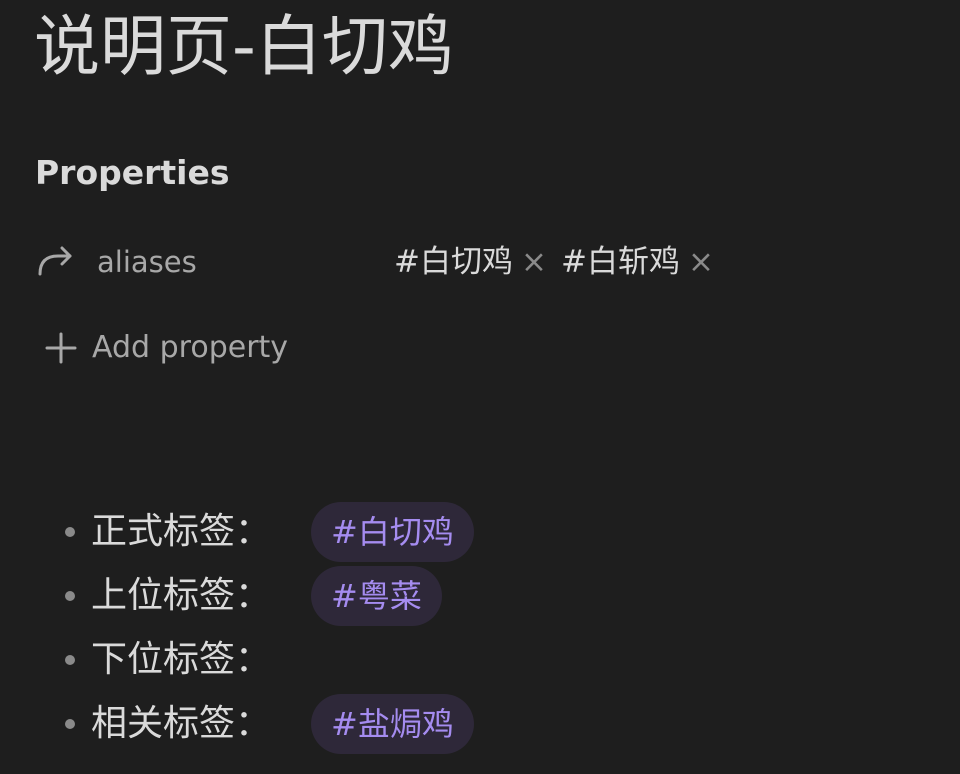 The width and height of the screenshot is (960, 774). I want to click on add-property-button: Add property, so click(166, 348).